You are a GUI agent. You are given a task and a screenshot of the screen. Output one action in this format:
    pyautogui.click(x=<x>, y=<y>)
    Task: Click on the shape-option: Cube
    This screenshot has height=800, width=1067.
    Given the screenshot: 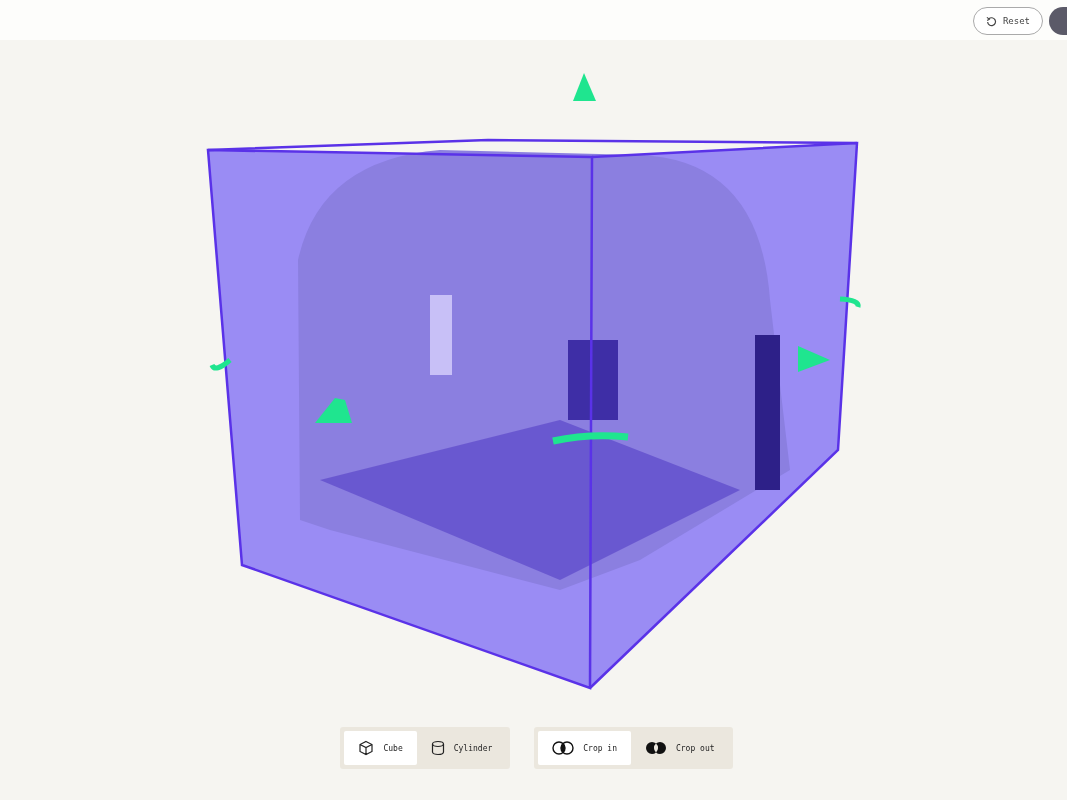 What is the action you would take?
    pyautogui.click(x=380, y=748)
    